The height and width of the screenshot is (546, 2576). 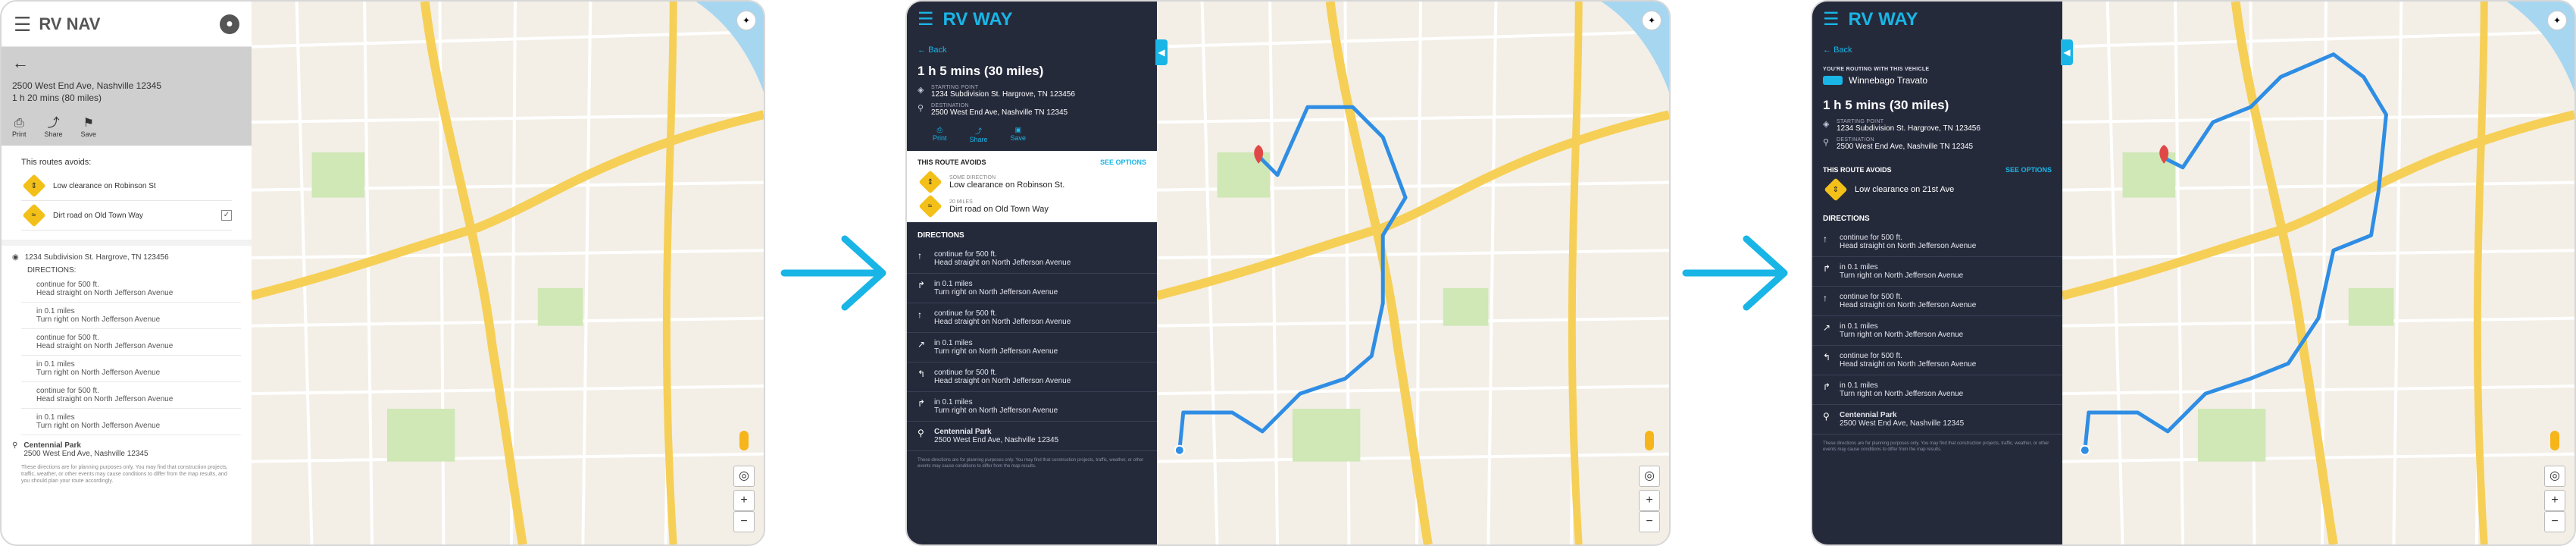 What do you see at coordinates (1937, 80) in the screenshot?
I see `vehicle-selector: Winnebago Travato` at bounding box center [1937, 80].